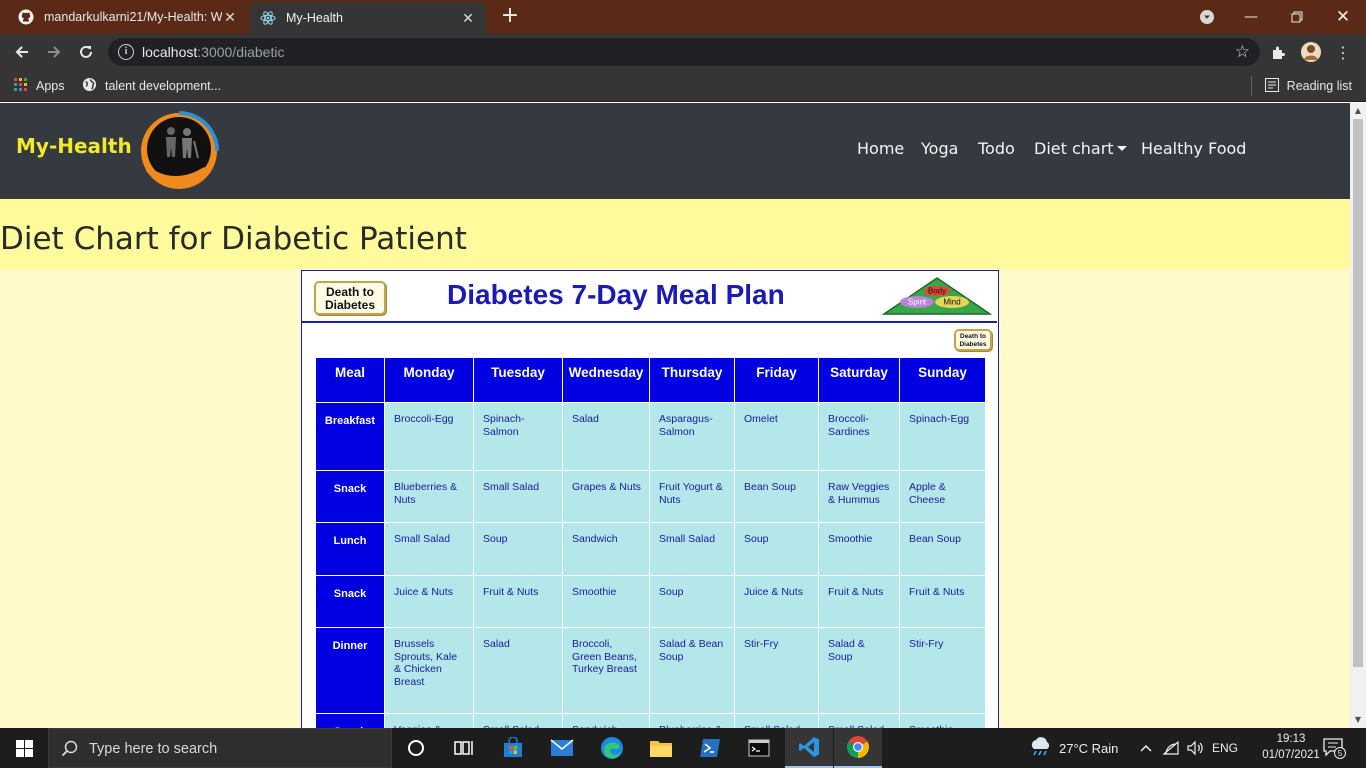 Image resolution: width=1366 pixels, height=768 pixels. Describe the element at coordinates (562, 748) in the screenshot. I see `mail-icon` at that location.